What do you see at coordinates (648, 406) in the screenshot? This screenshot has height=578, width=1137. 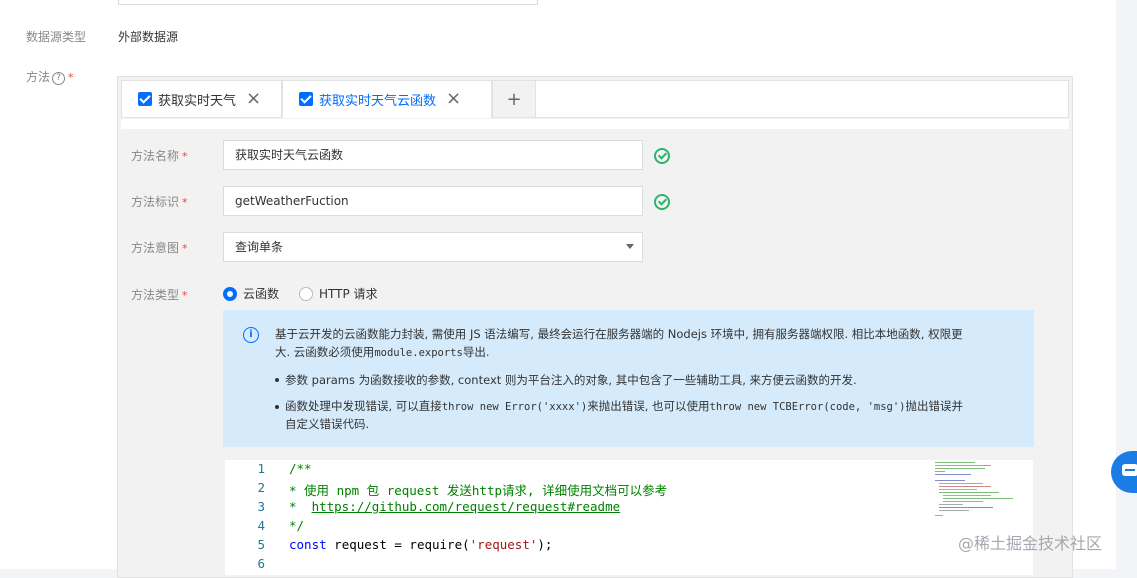 I see `info-text: 来抛出错误, 也可以使用` at bounding box center [648, 406].